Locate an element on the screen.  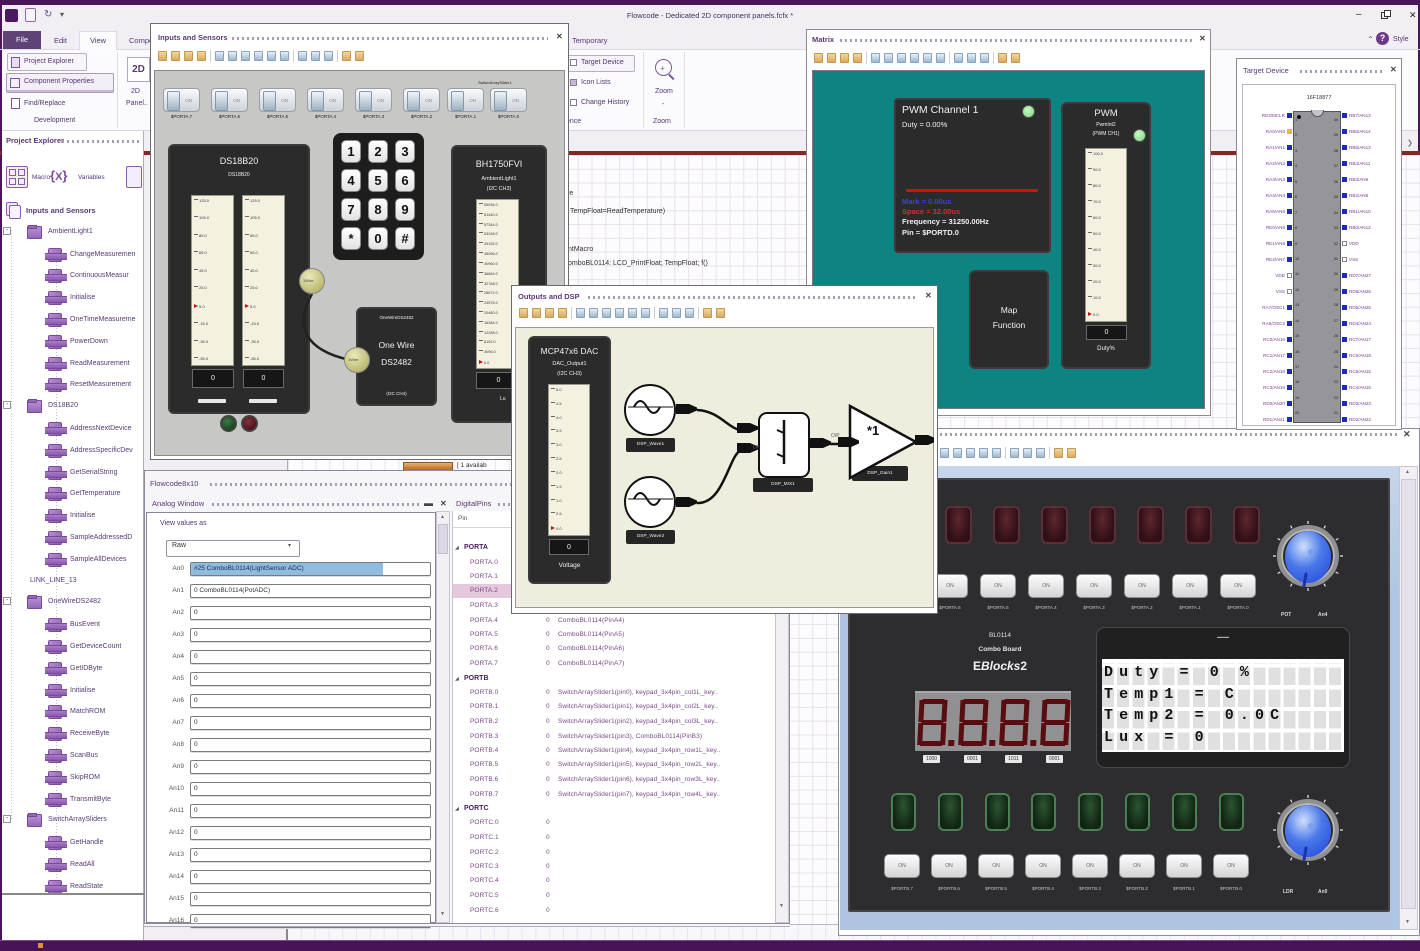
svg-text: O/P is located at coordinates (835, 436).